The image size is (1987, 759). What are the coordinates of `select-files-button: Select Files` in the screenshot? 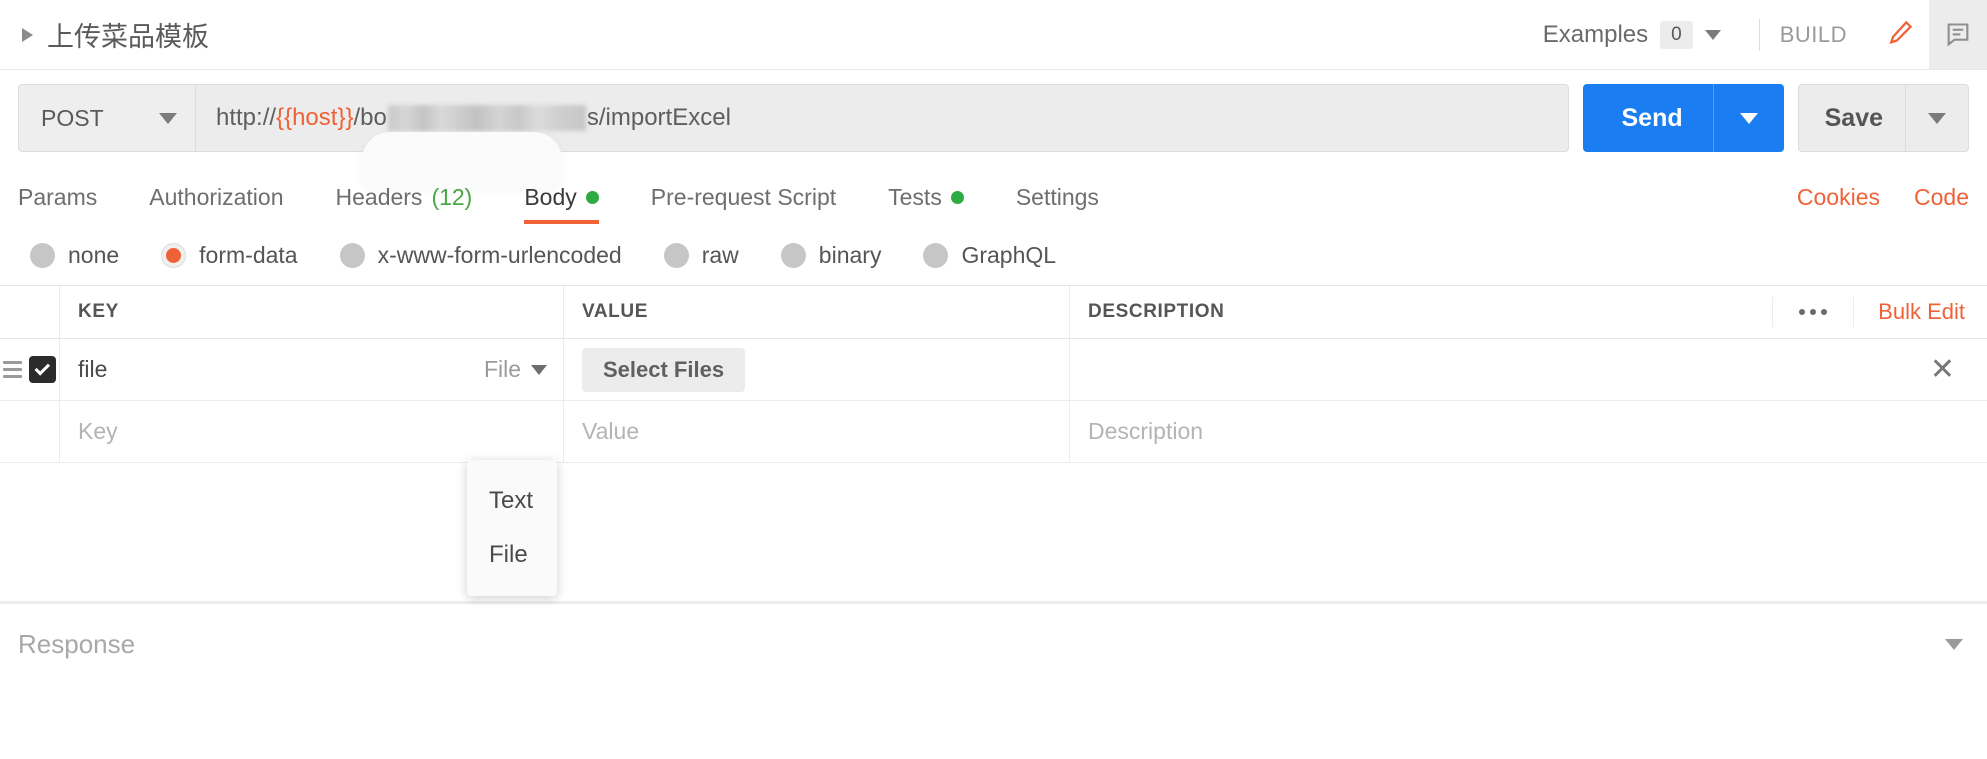 It's located at (664, 369).